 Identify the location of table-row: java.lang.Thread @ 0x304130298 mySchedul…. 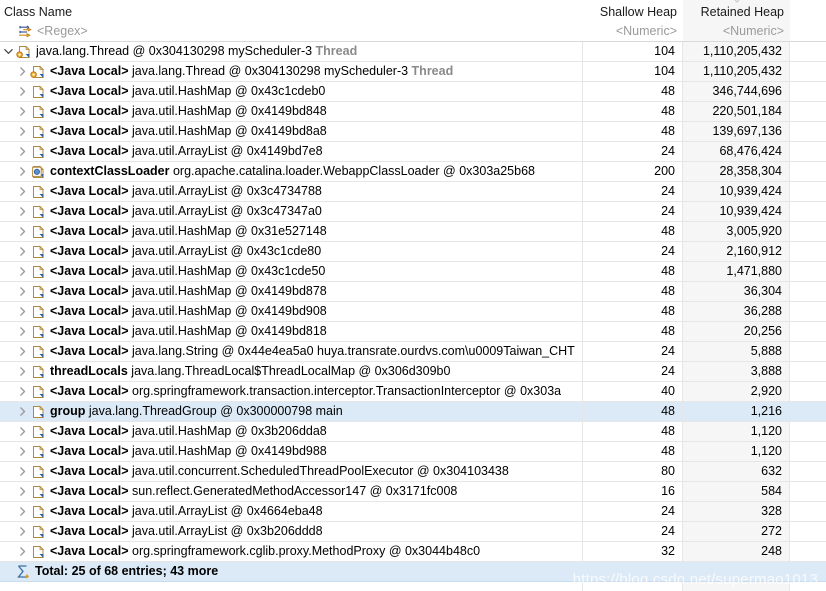
(413, 52).